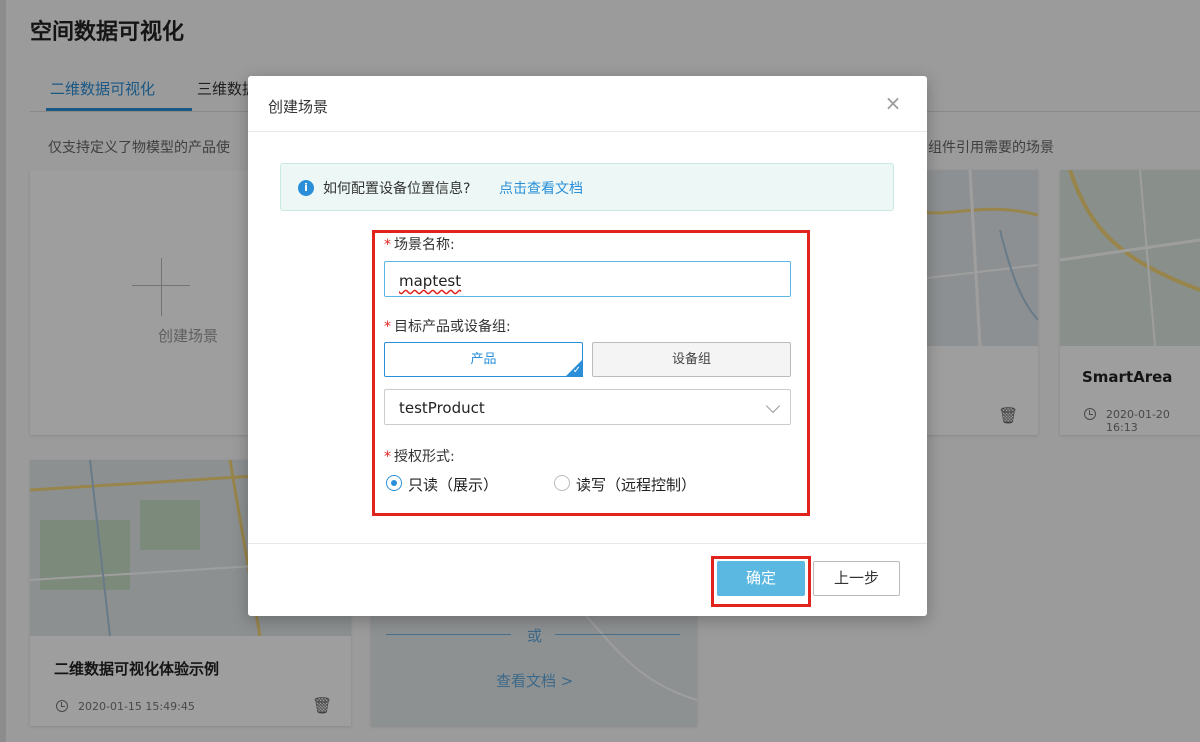 This screenshot has width=1200, height=742. I want to click on segment-device-group: 设备组, so click(691, 359).